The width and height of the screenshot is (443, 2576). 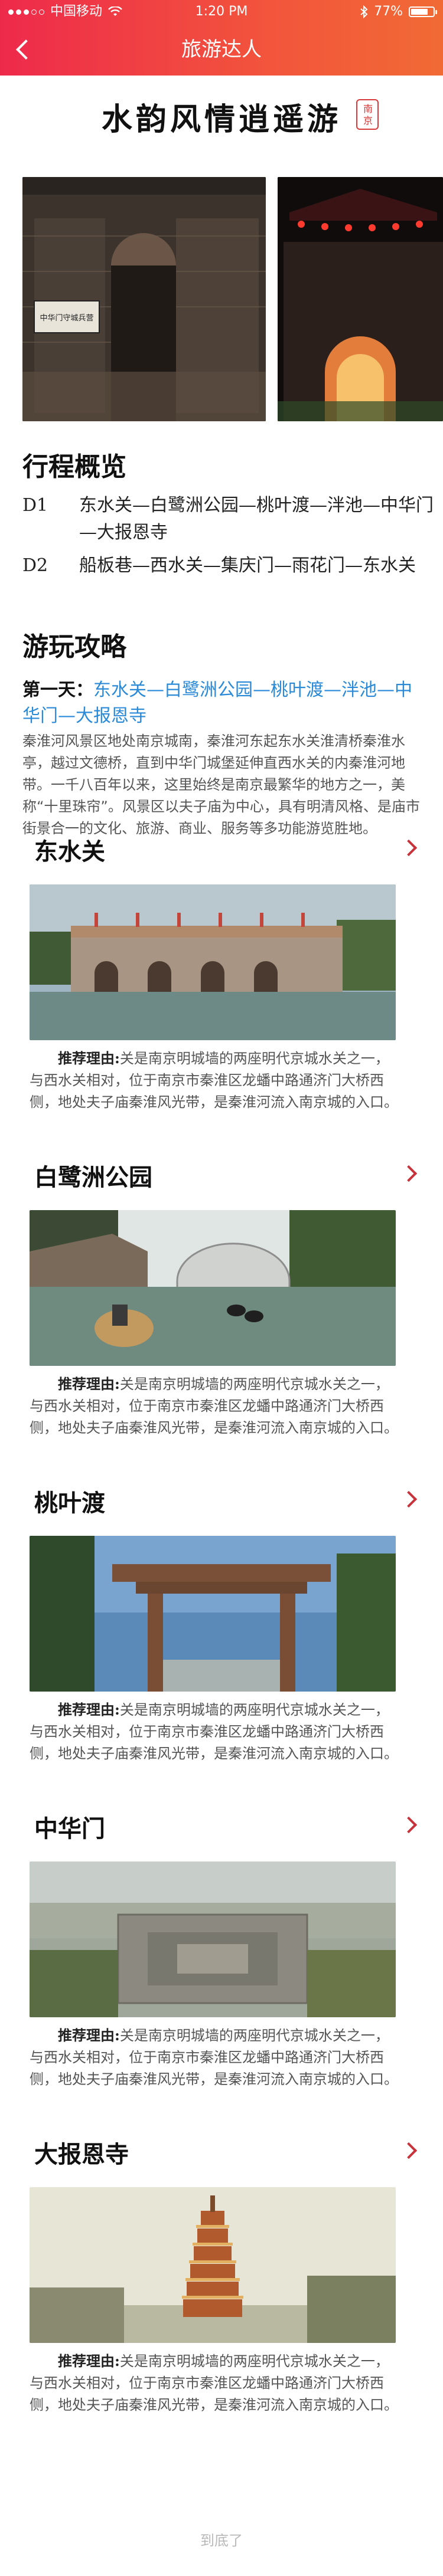 I want to click on bluetooth-icon, so click(x=364, y=11).